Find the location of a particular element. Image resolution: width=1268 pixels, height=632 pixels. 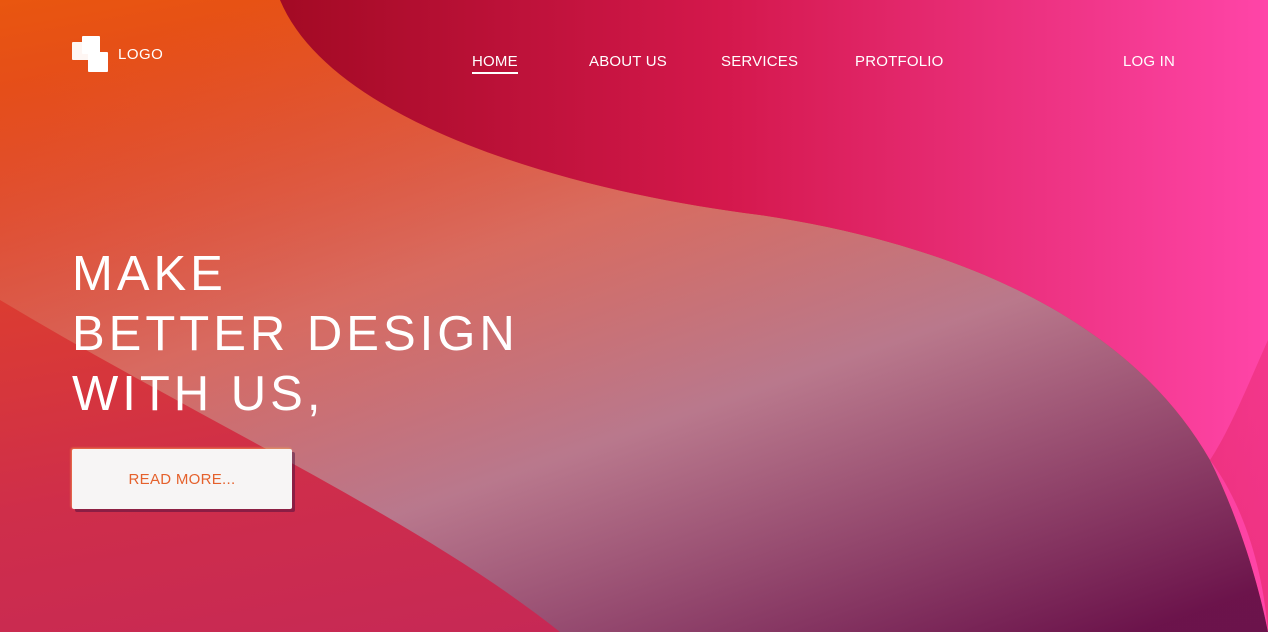

login-link: LOG IN is located at coordinates (1149, 61).